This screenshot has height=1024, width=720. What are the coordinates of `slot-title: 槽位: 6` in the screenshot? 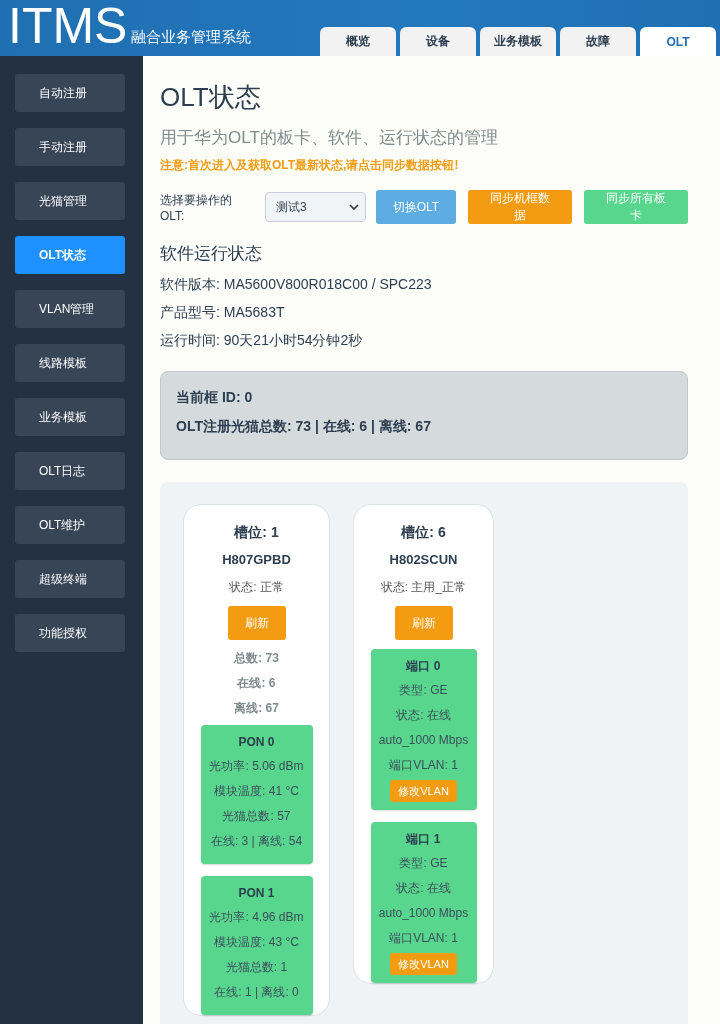 It's located at (423, 532).